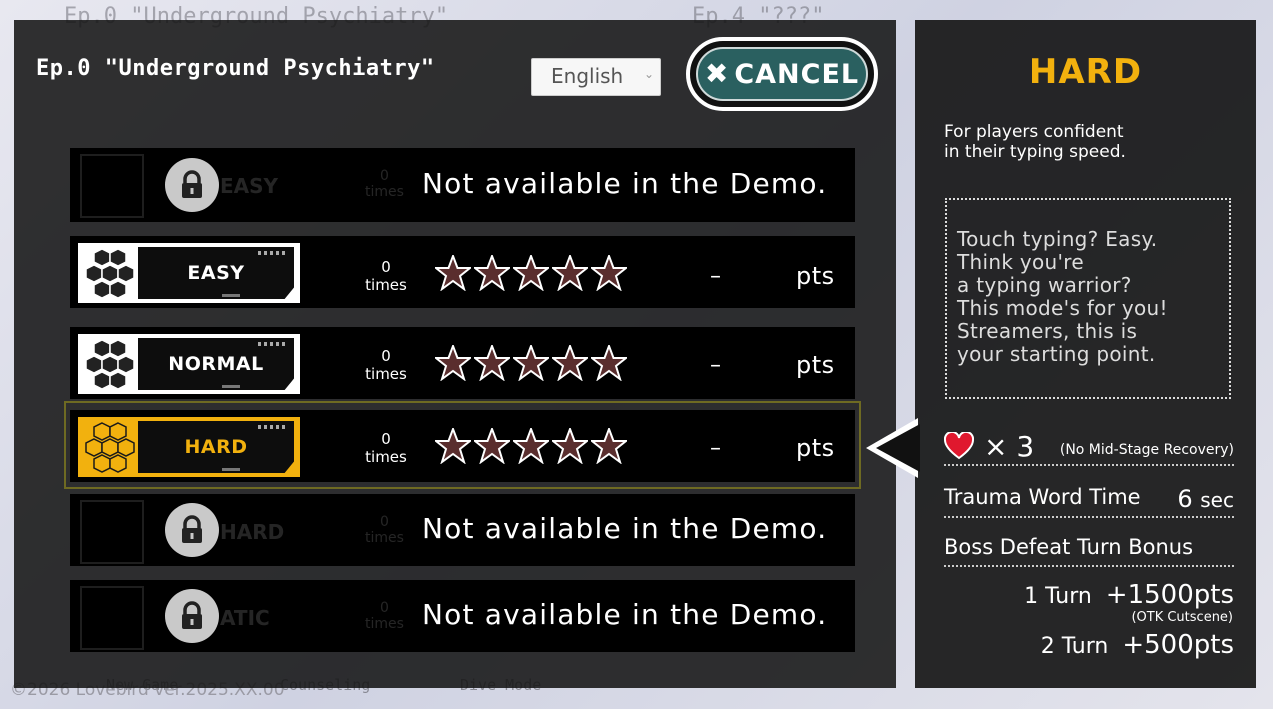 This screenshot has width=1273, height=709. I want to click on language-value: English, so click(587, 76).